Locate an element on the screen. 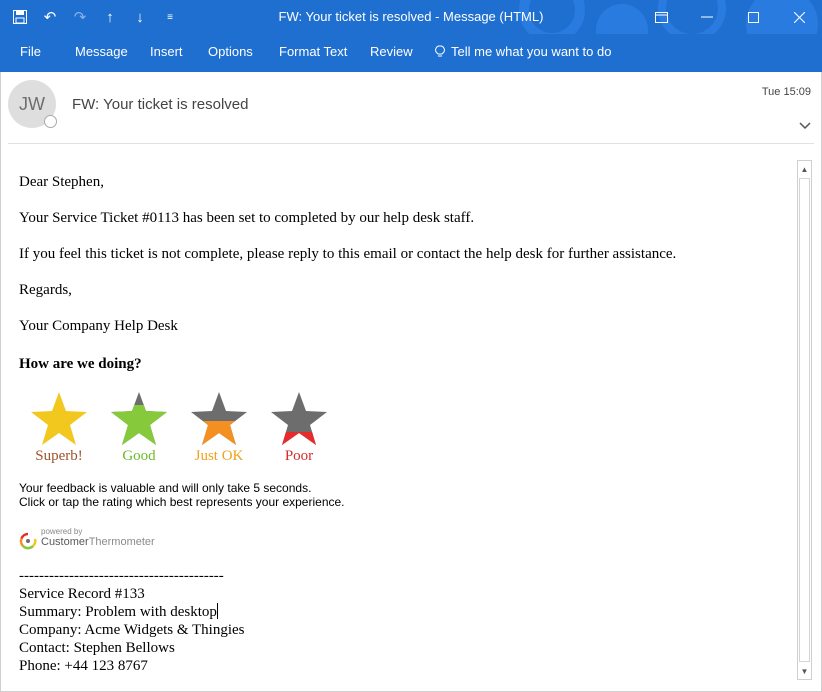  tab-file: File is located at coordinates (30, 51).